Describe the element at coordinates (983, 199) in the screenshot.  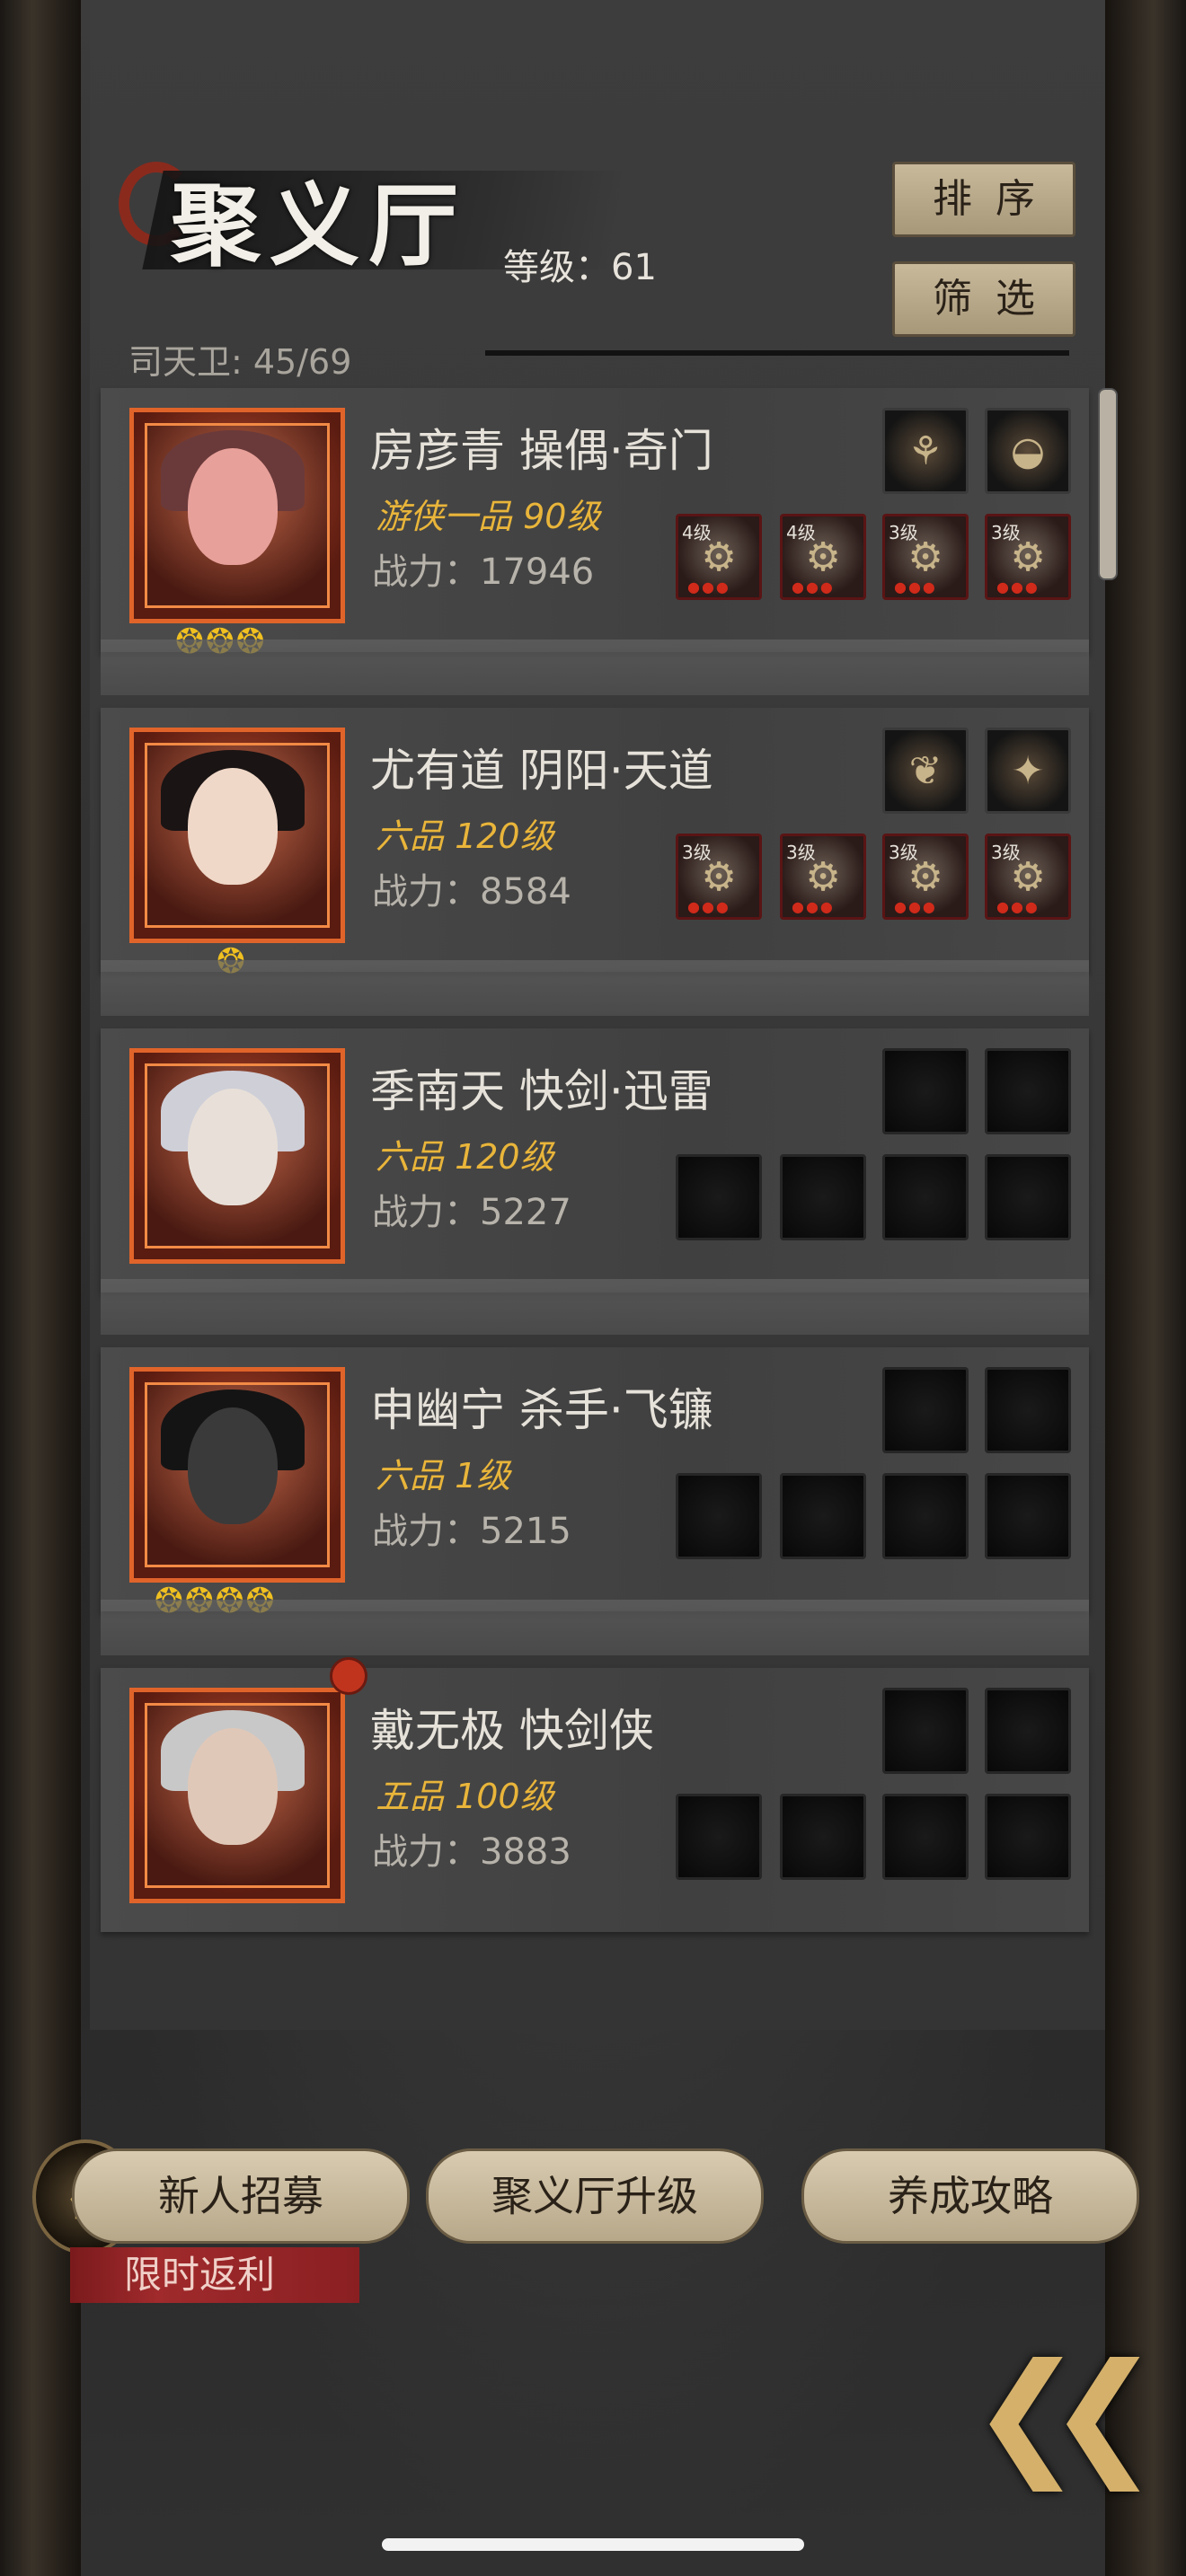
I see `sort-button: 排序` at that location.